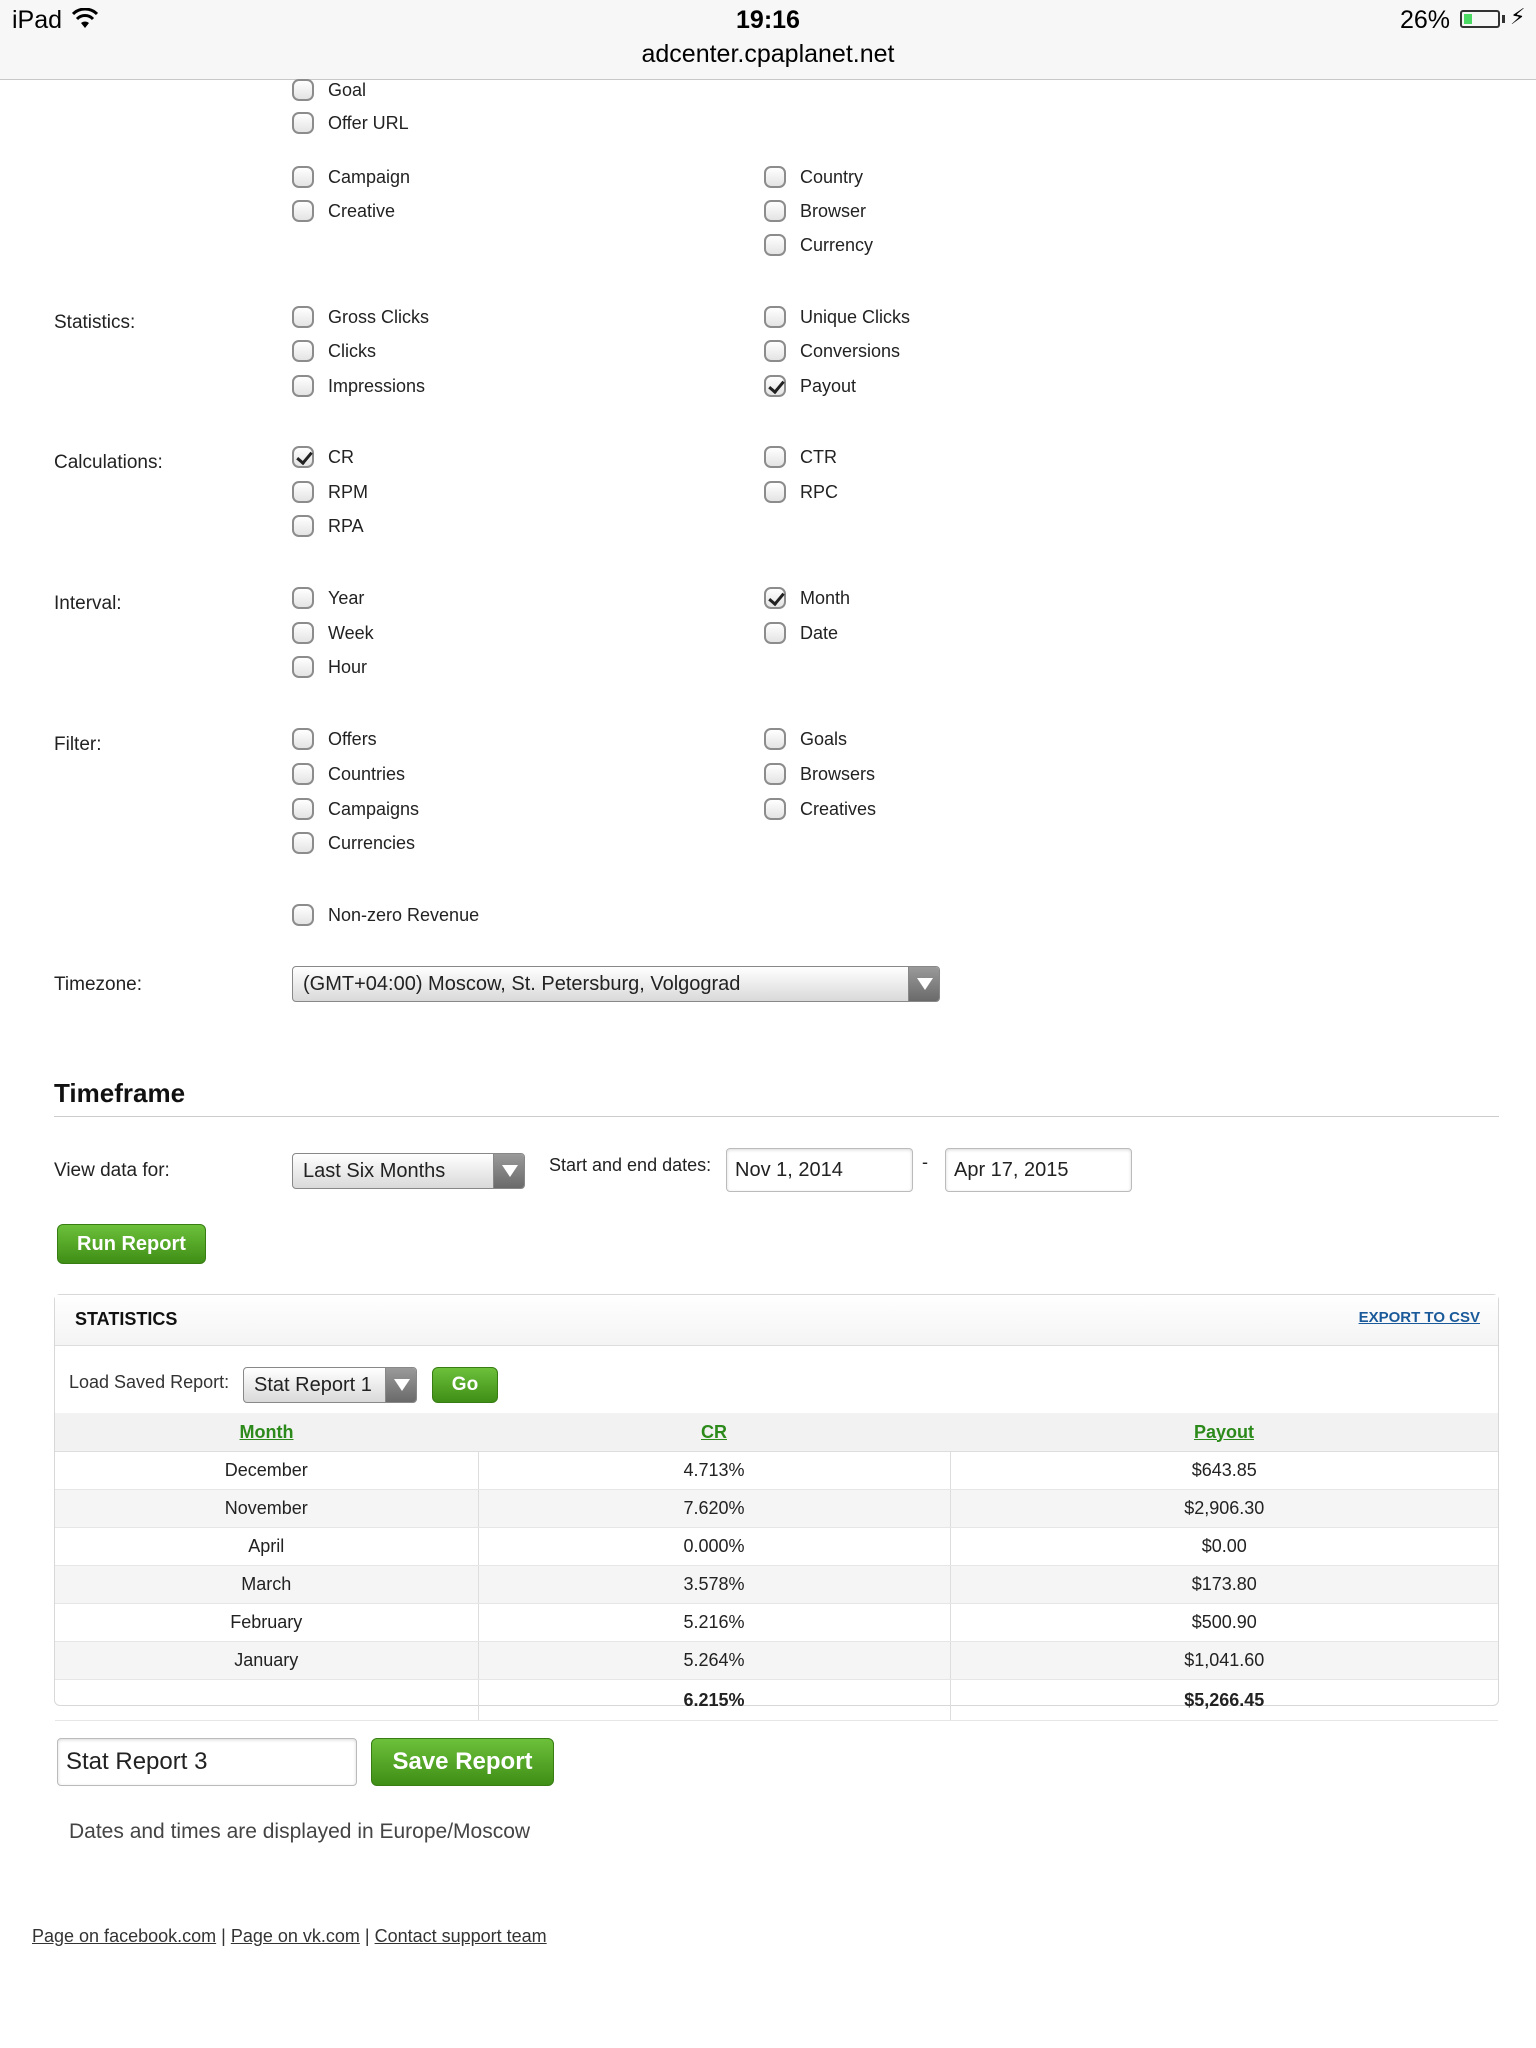 The image size is (1536, 2048). Describe the element at coordinates (353, 843) in the screenshot. I see `checkbox-currencies: Currencies` at that location.